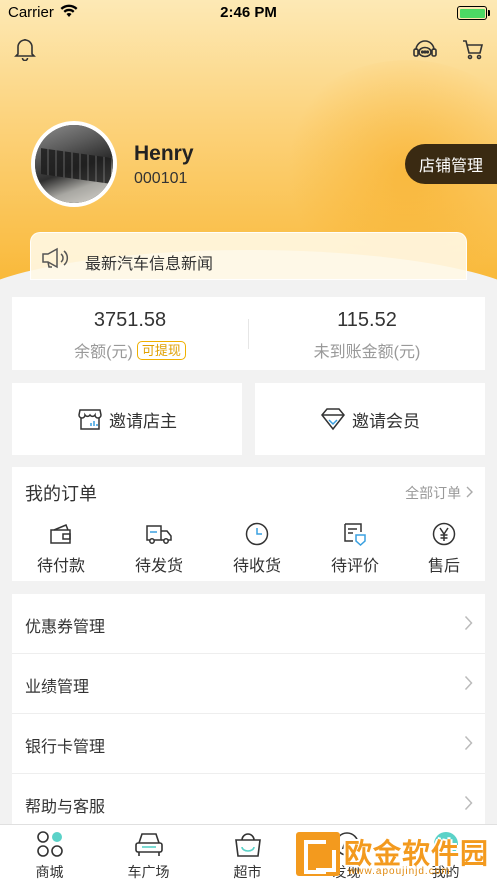 Image resolution: width=497 pixels, height=883 pixels. Describe the element at coordinates (394, 854) in the screenshot. I see `watermark-logo: 欧金软件园 www.apoujinjd.com` at that location.